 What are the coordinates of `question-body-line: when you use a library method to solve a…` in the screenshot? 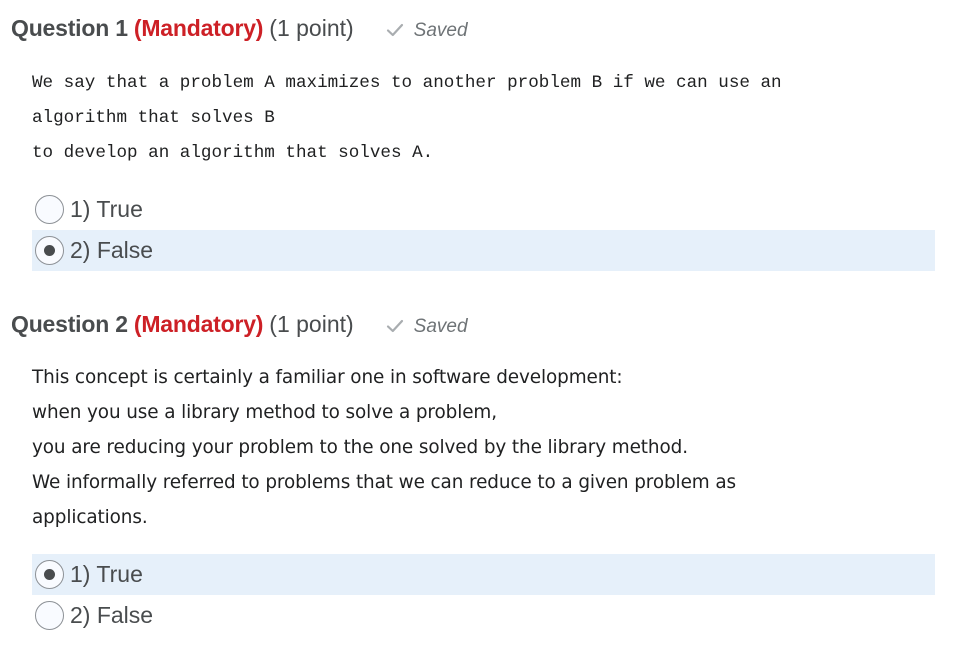 It's located at (264, 412).